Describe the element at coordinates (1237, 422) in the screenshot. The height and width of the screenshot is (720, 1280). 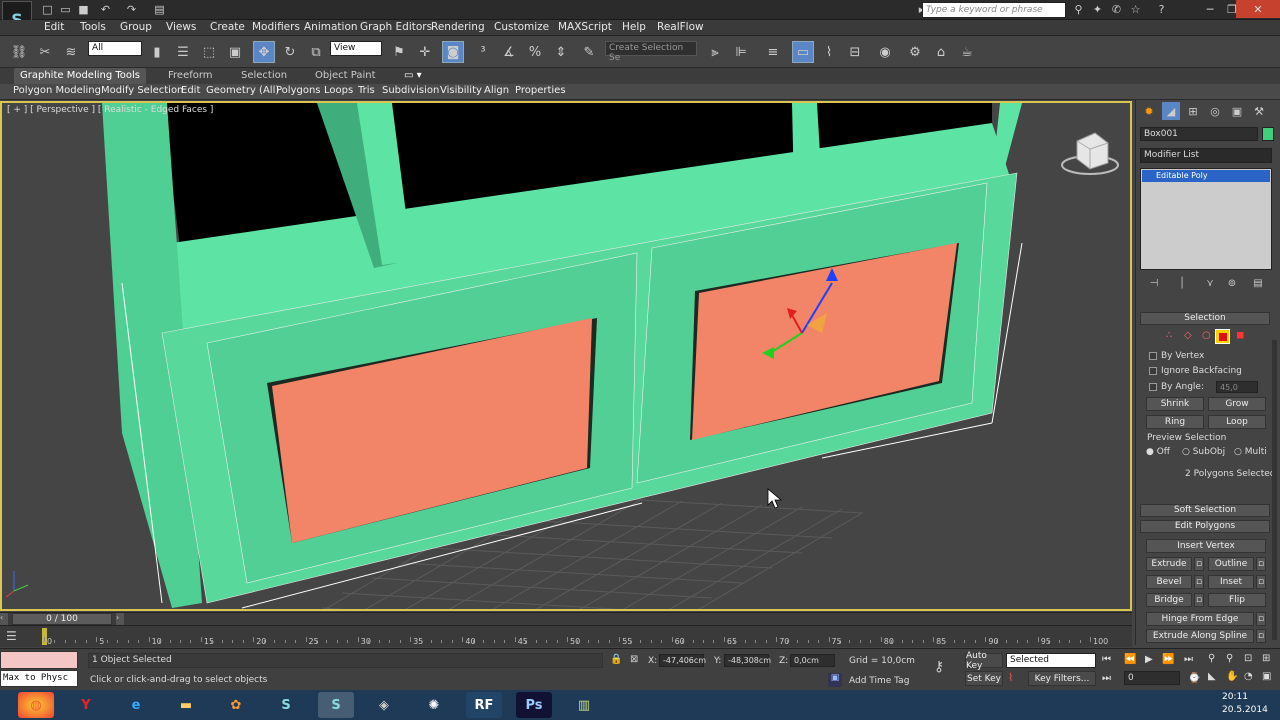
I see `loop-button: Loop` at that location.